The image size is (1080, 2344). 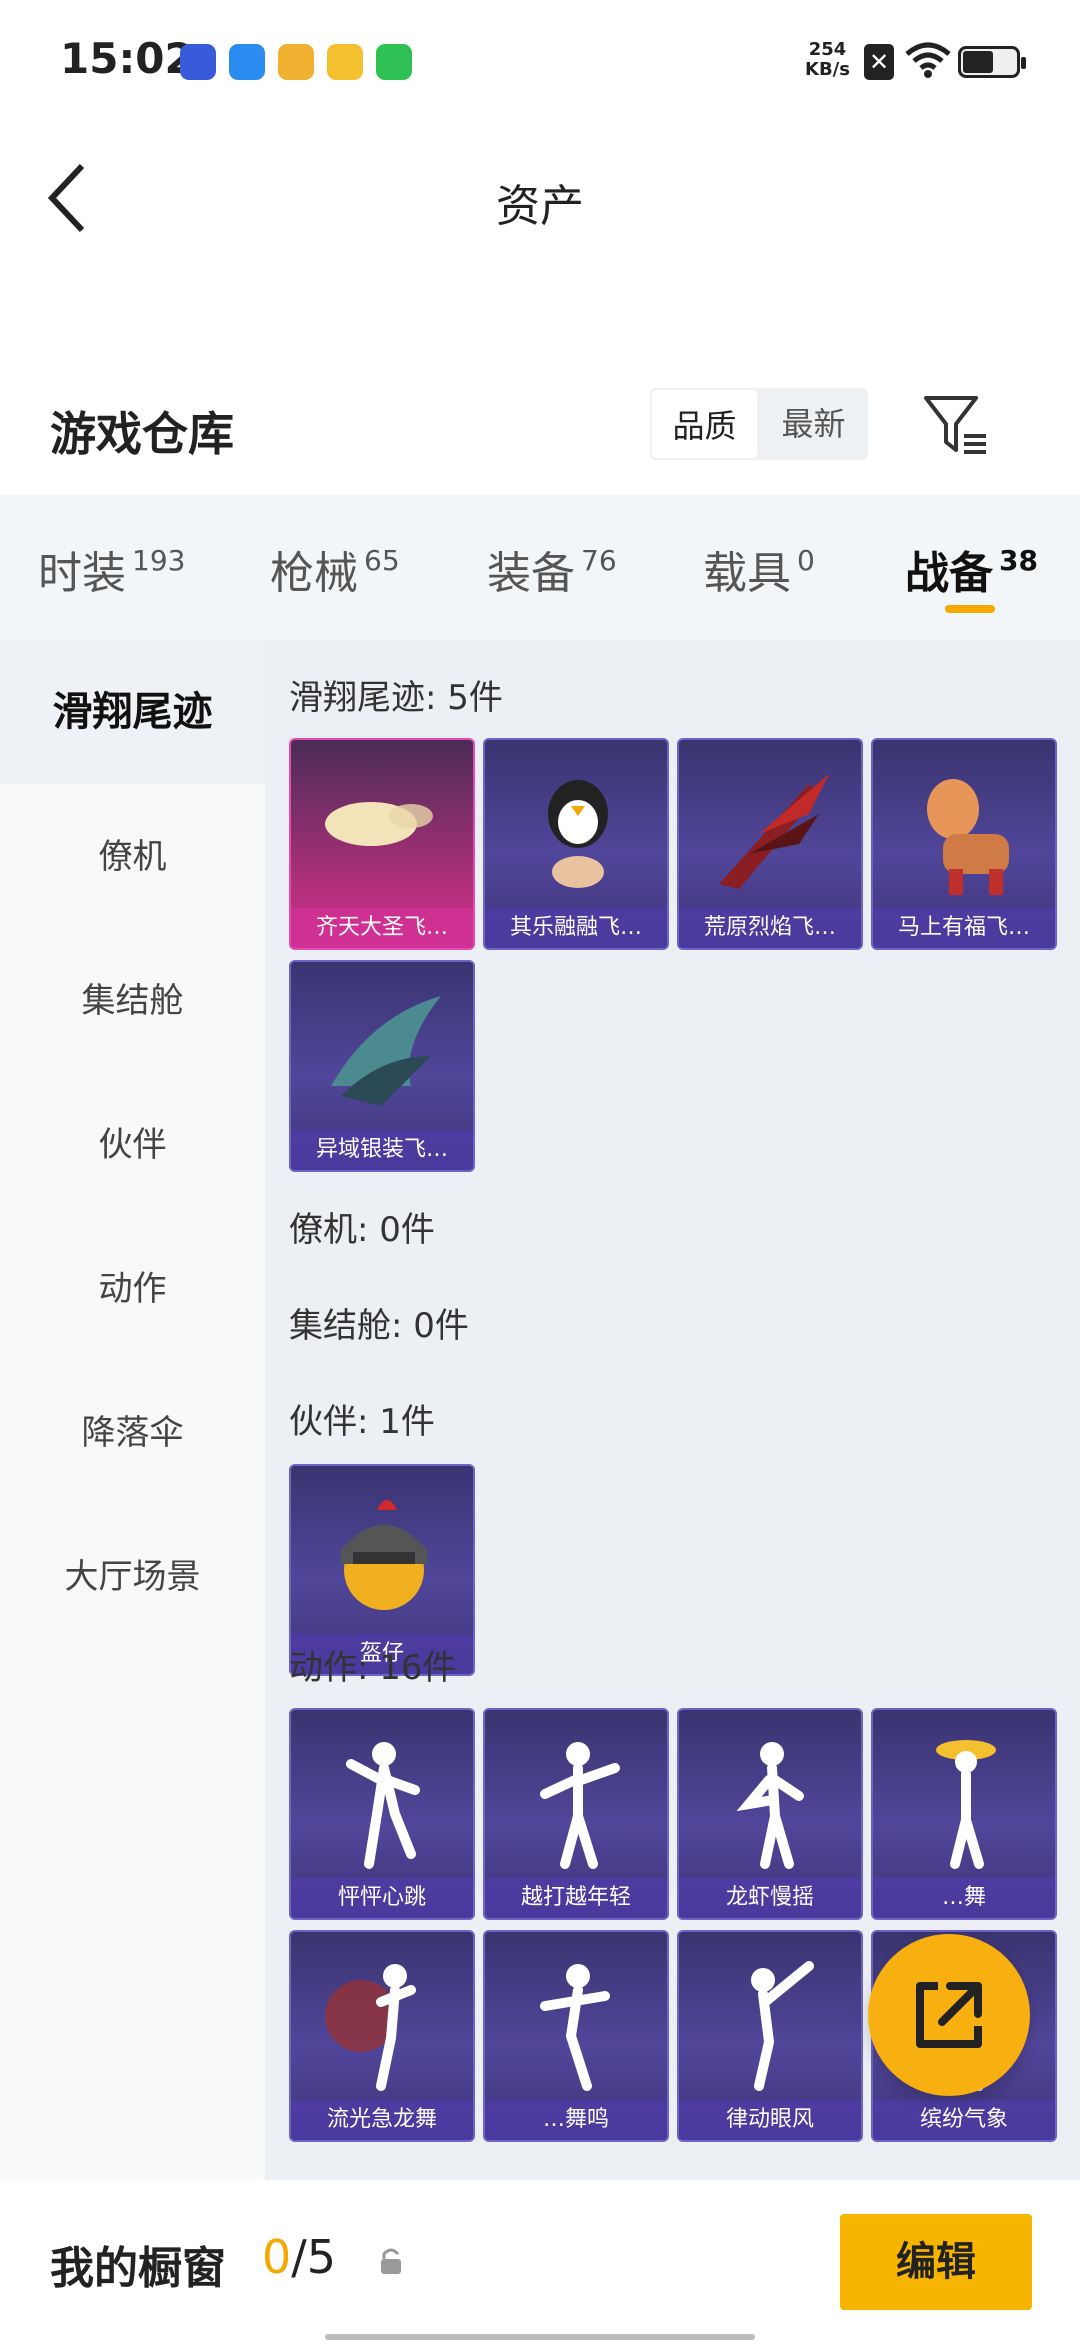 I want to click on showcase-current: 0, so click(x=277, y=2257).